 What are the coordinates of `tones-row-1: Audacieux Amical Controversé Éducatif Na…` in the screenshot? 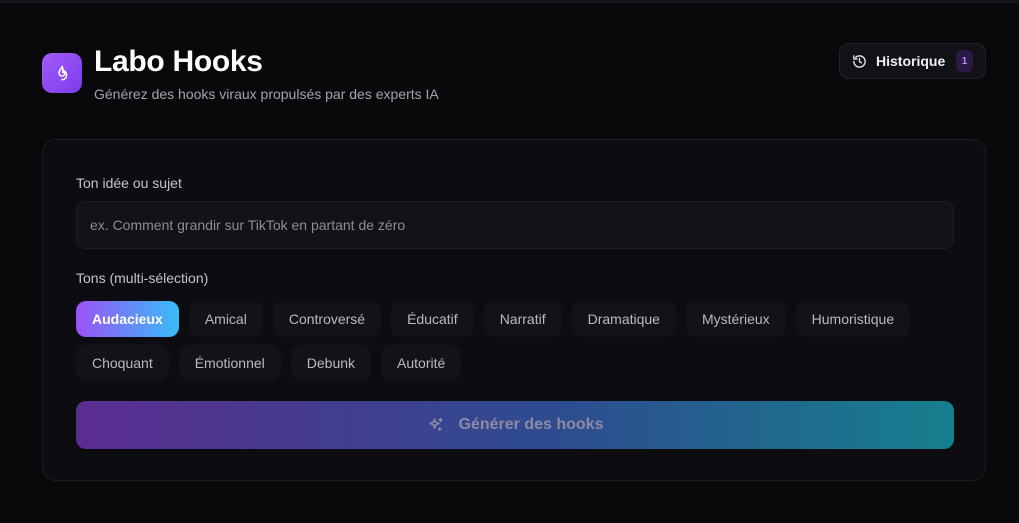 It's located at (515, 319).